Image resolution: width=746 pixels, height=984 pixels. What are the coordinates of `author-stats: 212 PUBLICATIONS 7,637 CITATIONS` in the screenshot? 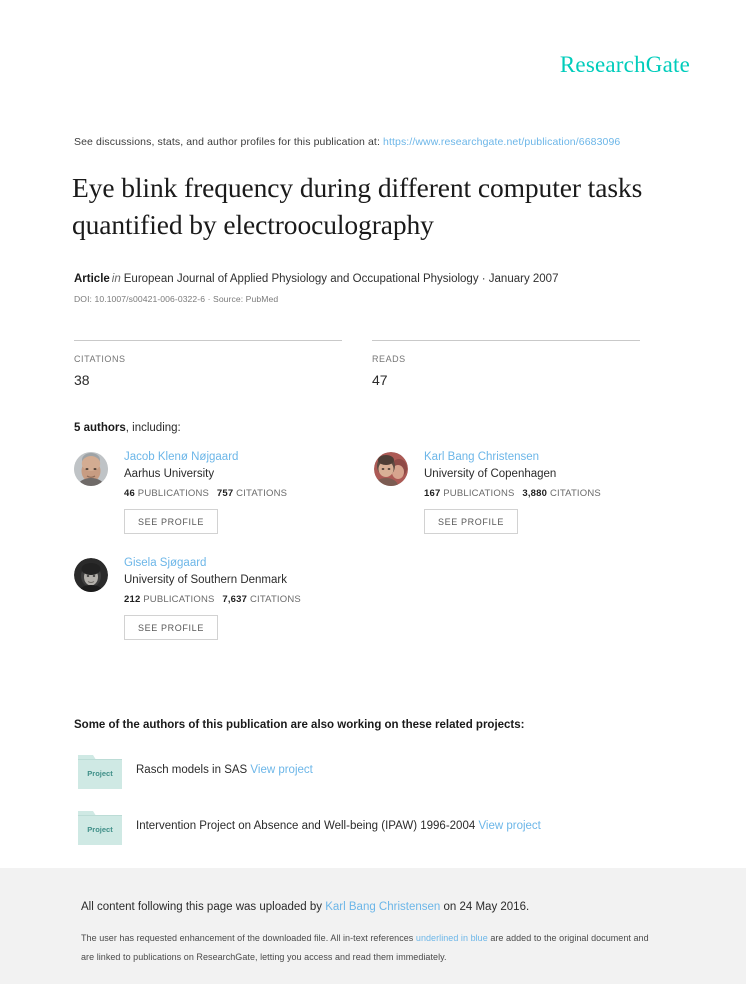 It's located at (212, 599).